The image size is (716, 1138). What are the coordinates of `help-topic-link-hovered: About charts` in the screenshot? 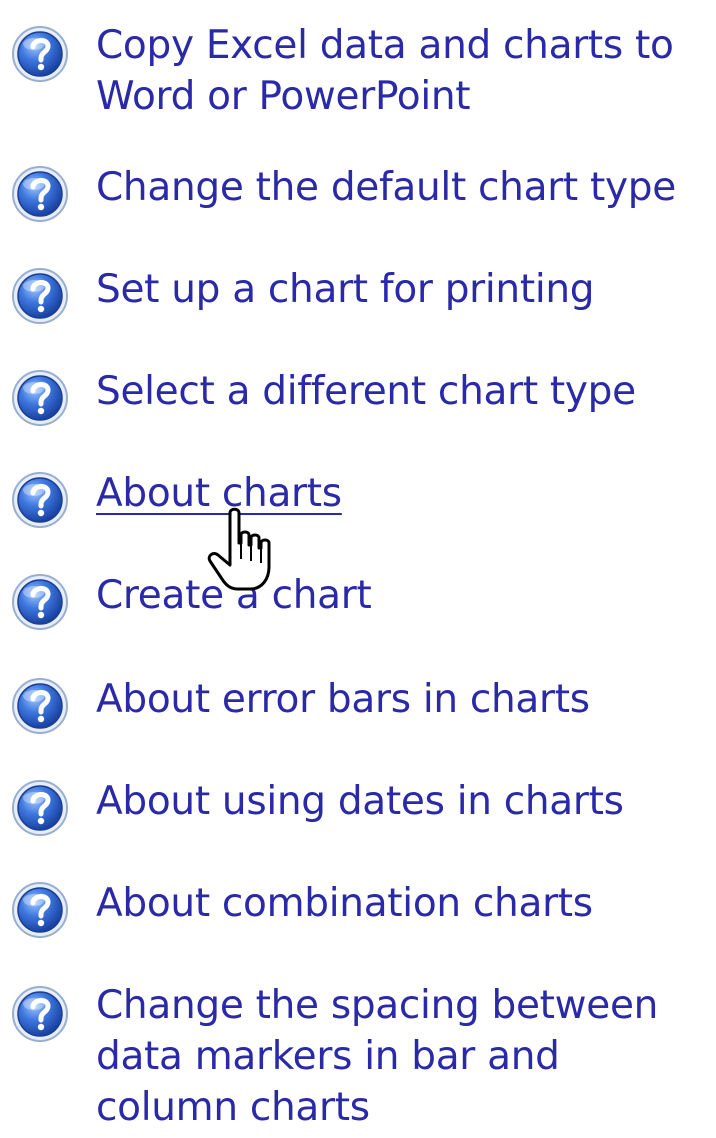 It's located at (403, 493).